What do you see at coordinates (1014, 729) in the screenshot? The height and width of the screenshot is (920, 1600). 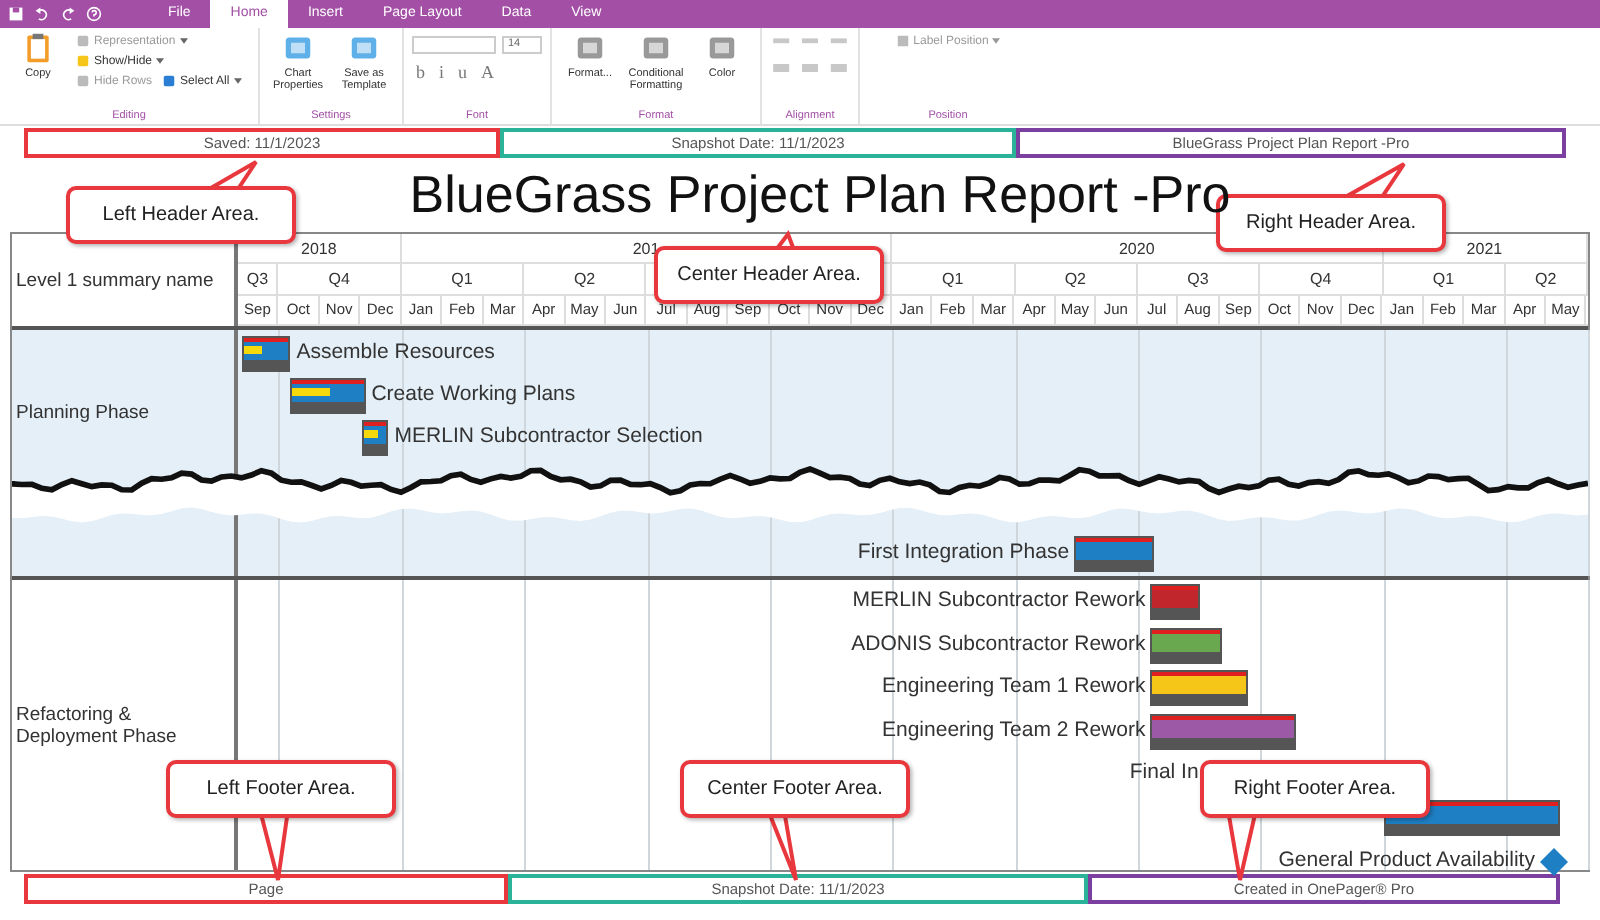 I see `task-label: Engineering Team 2 Rework` at bounding box center [1014, 729].